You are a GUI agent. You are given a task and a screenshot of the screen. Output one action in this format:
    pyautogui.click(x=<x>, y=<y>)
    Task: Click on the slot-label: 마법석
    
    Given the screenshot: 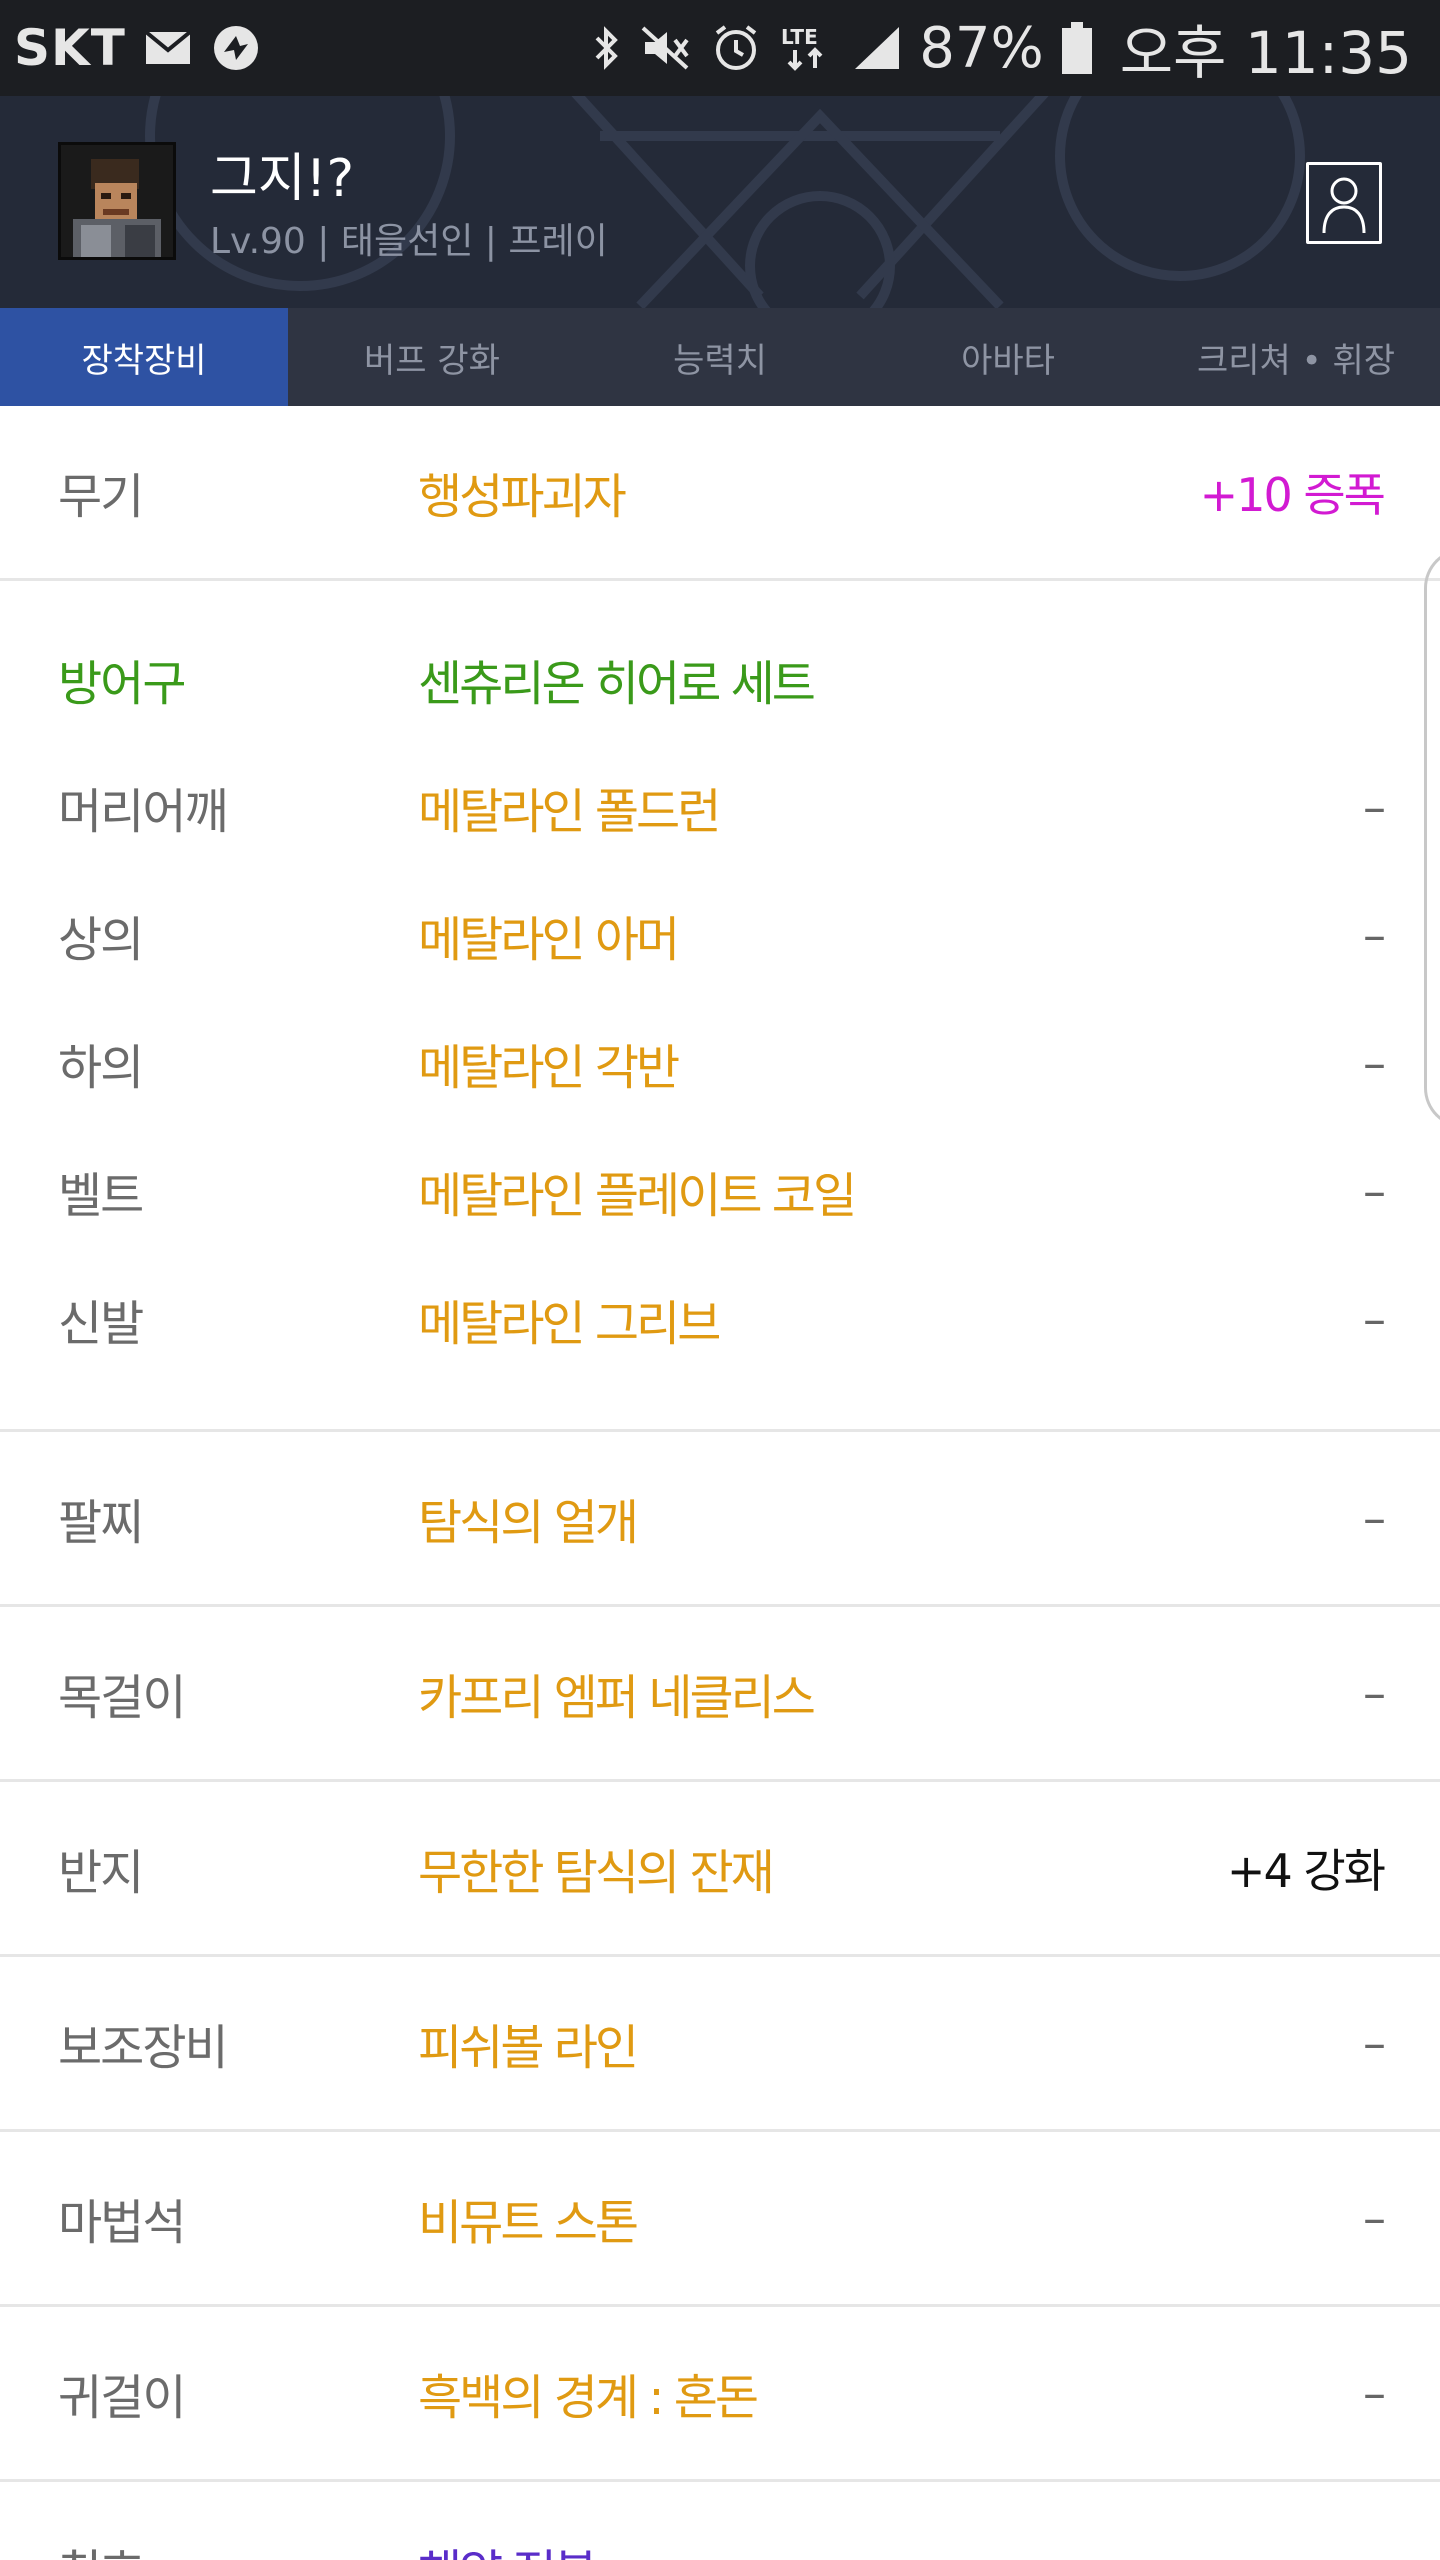 What is the action you would take?
    pyautogui.click(x=122, y=2223)
    